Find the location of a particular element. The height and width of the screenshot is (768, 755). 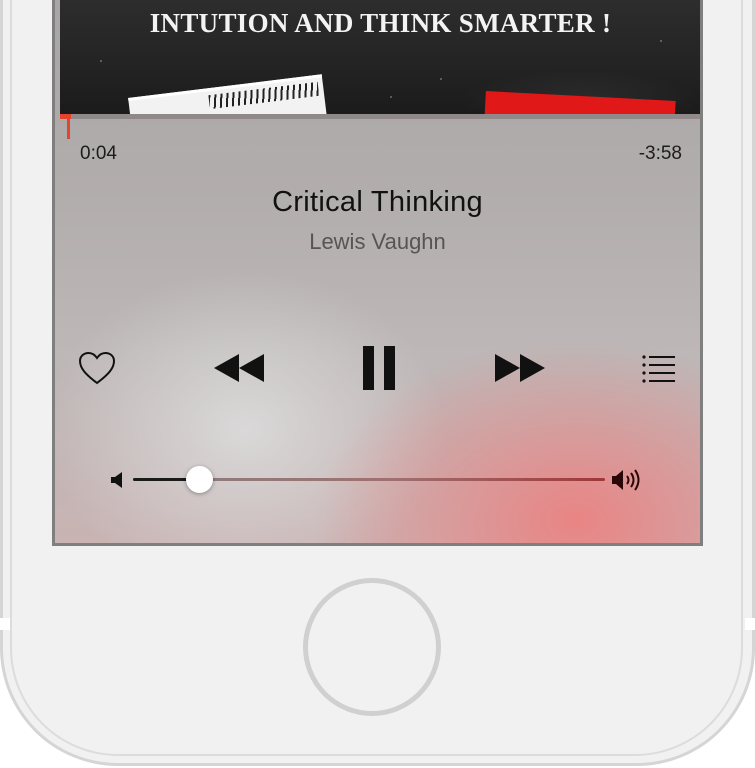

playback-scrubber is located at coordinates (68, 126).